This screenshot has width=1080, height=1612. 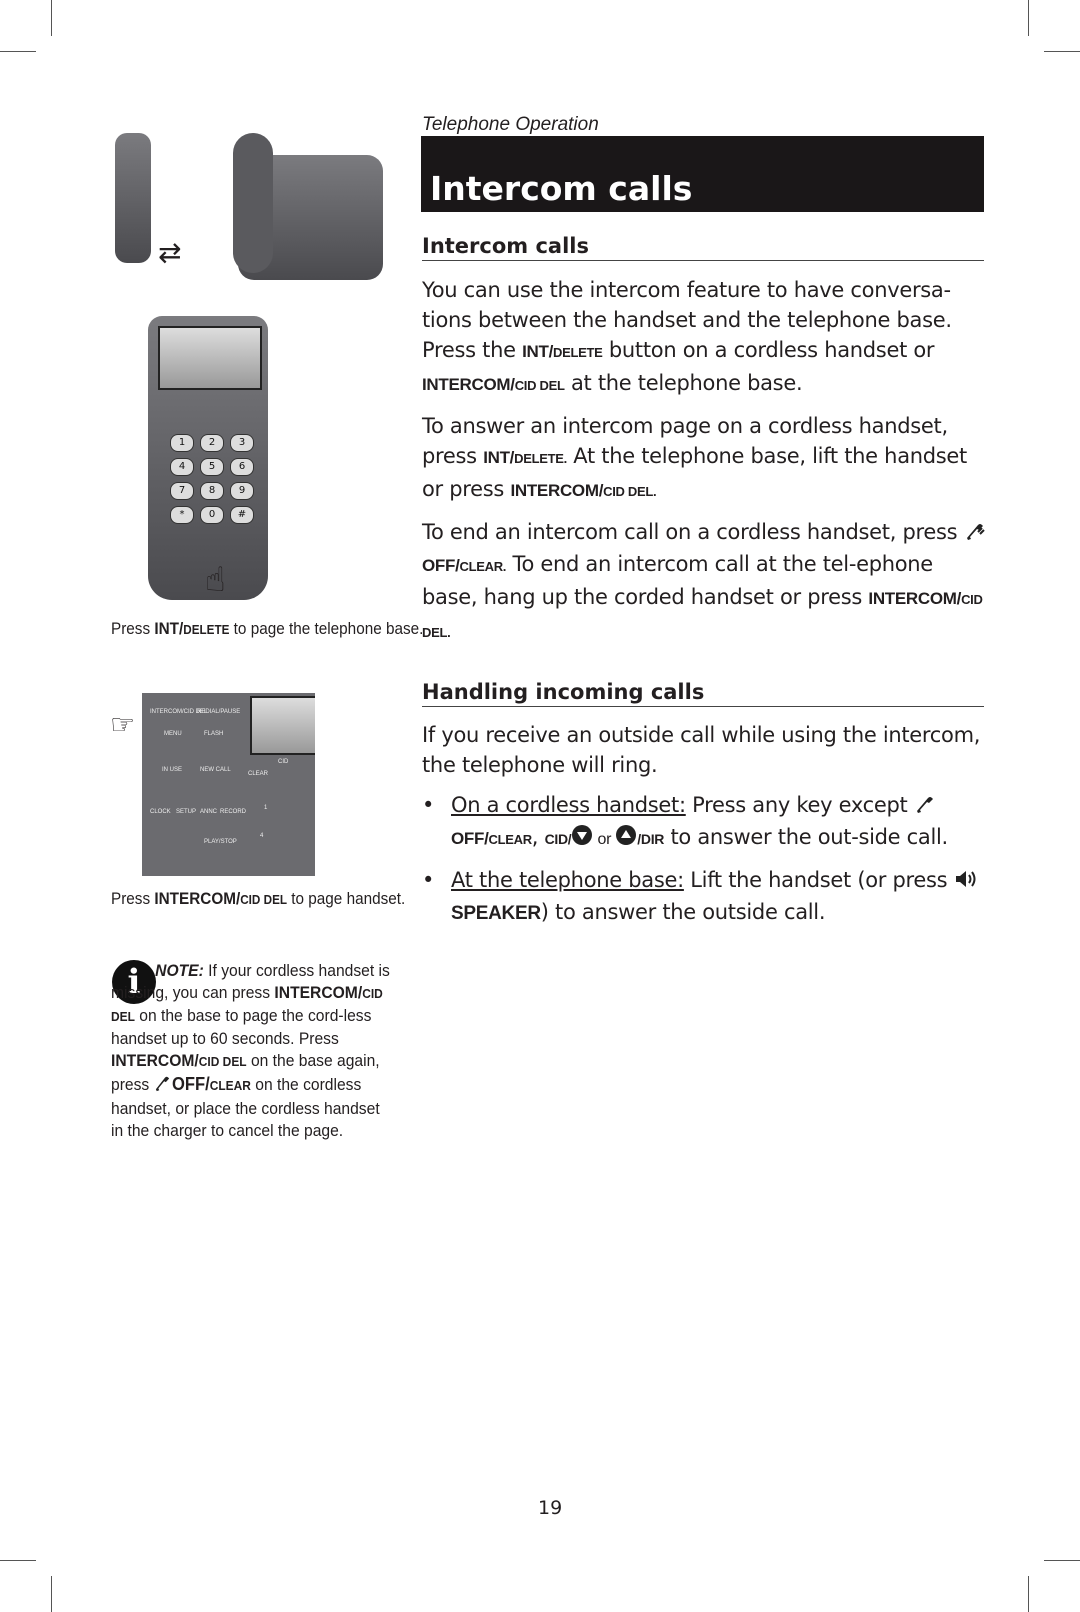 I want to click on cordless-handset-image, so click(x=133, y=198).